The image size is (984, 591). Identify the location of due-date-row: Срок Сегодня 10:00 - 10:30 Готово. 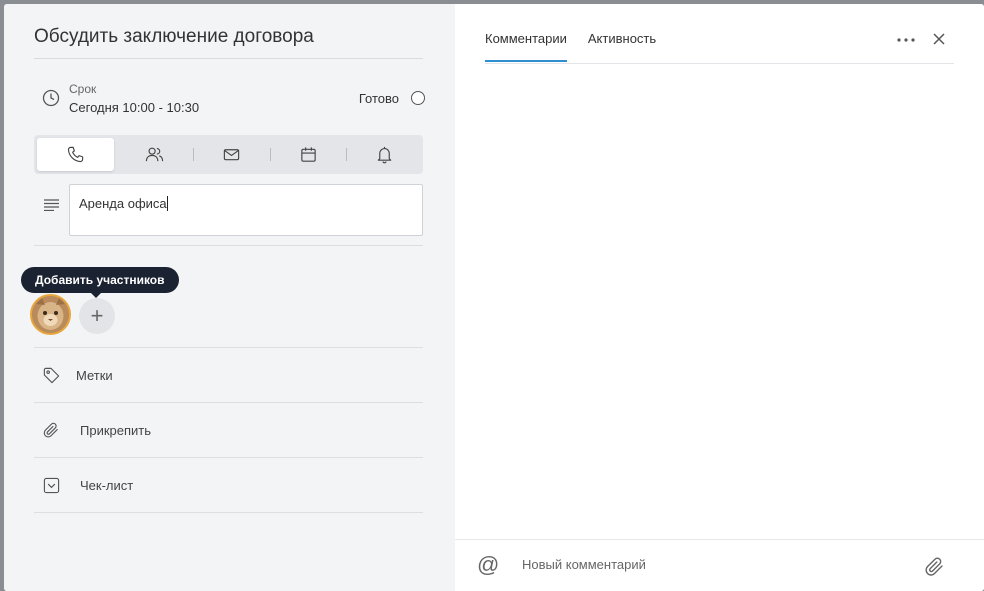
(233, 102).